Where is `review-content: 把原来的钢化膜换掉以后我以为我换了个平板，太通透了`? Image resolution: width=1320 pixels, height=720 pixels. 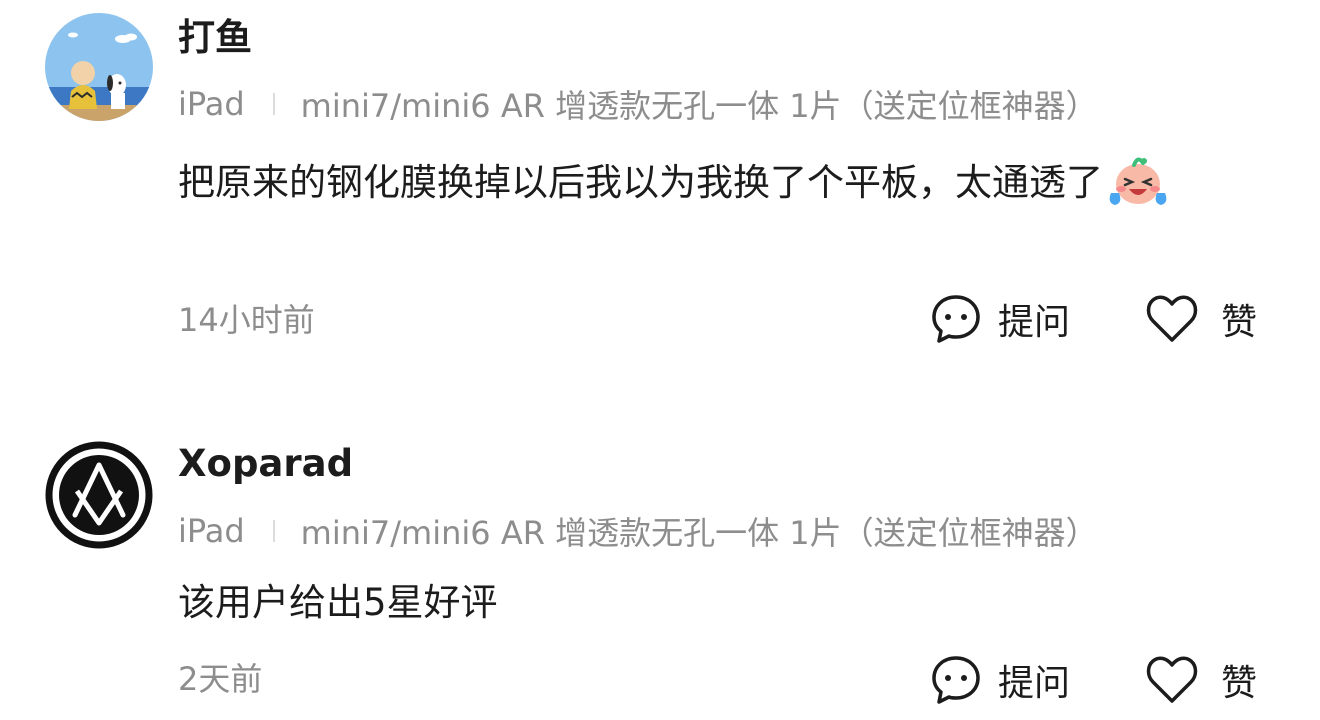 review-content: 把原来的钢化膜换掉以后我以为我换了个平板，太通透了 is located at coordinates (728, 188).